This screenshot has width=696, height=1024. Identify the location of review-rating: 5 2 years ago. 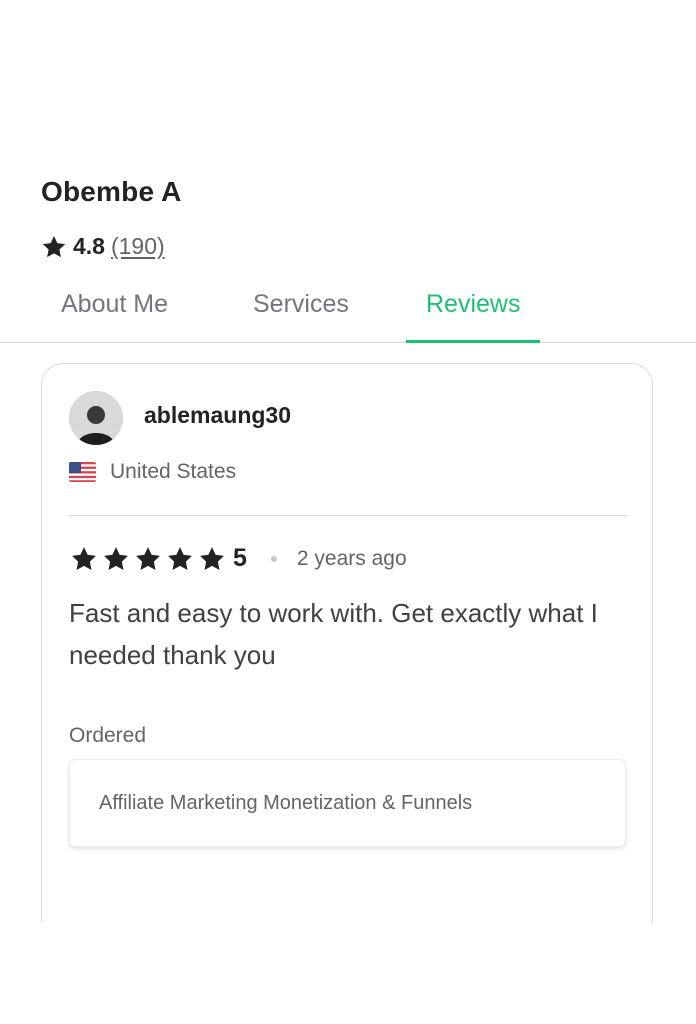
(238, 558).